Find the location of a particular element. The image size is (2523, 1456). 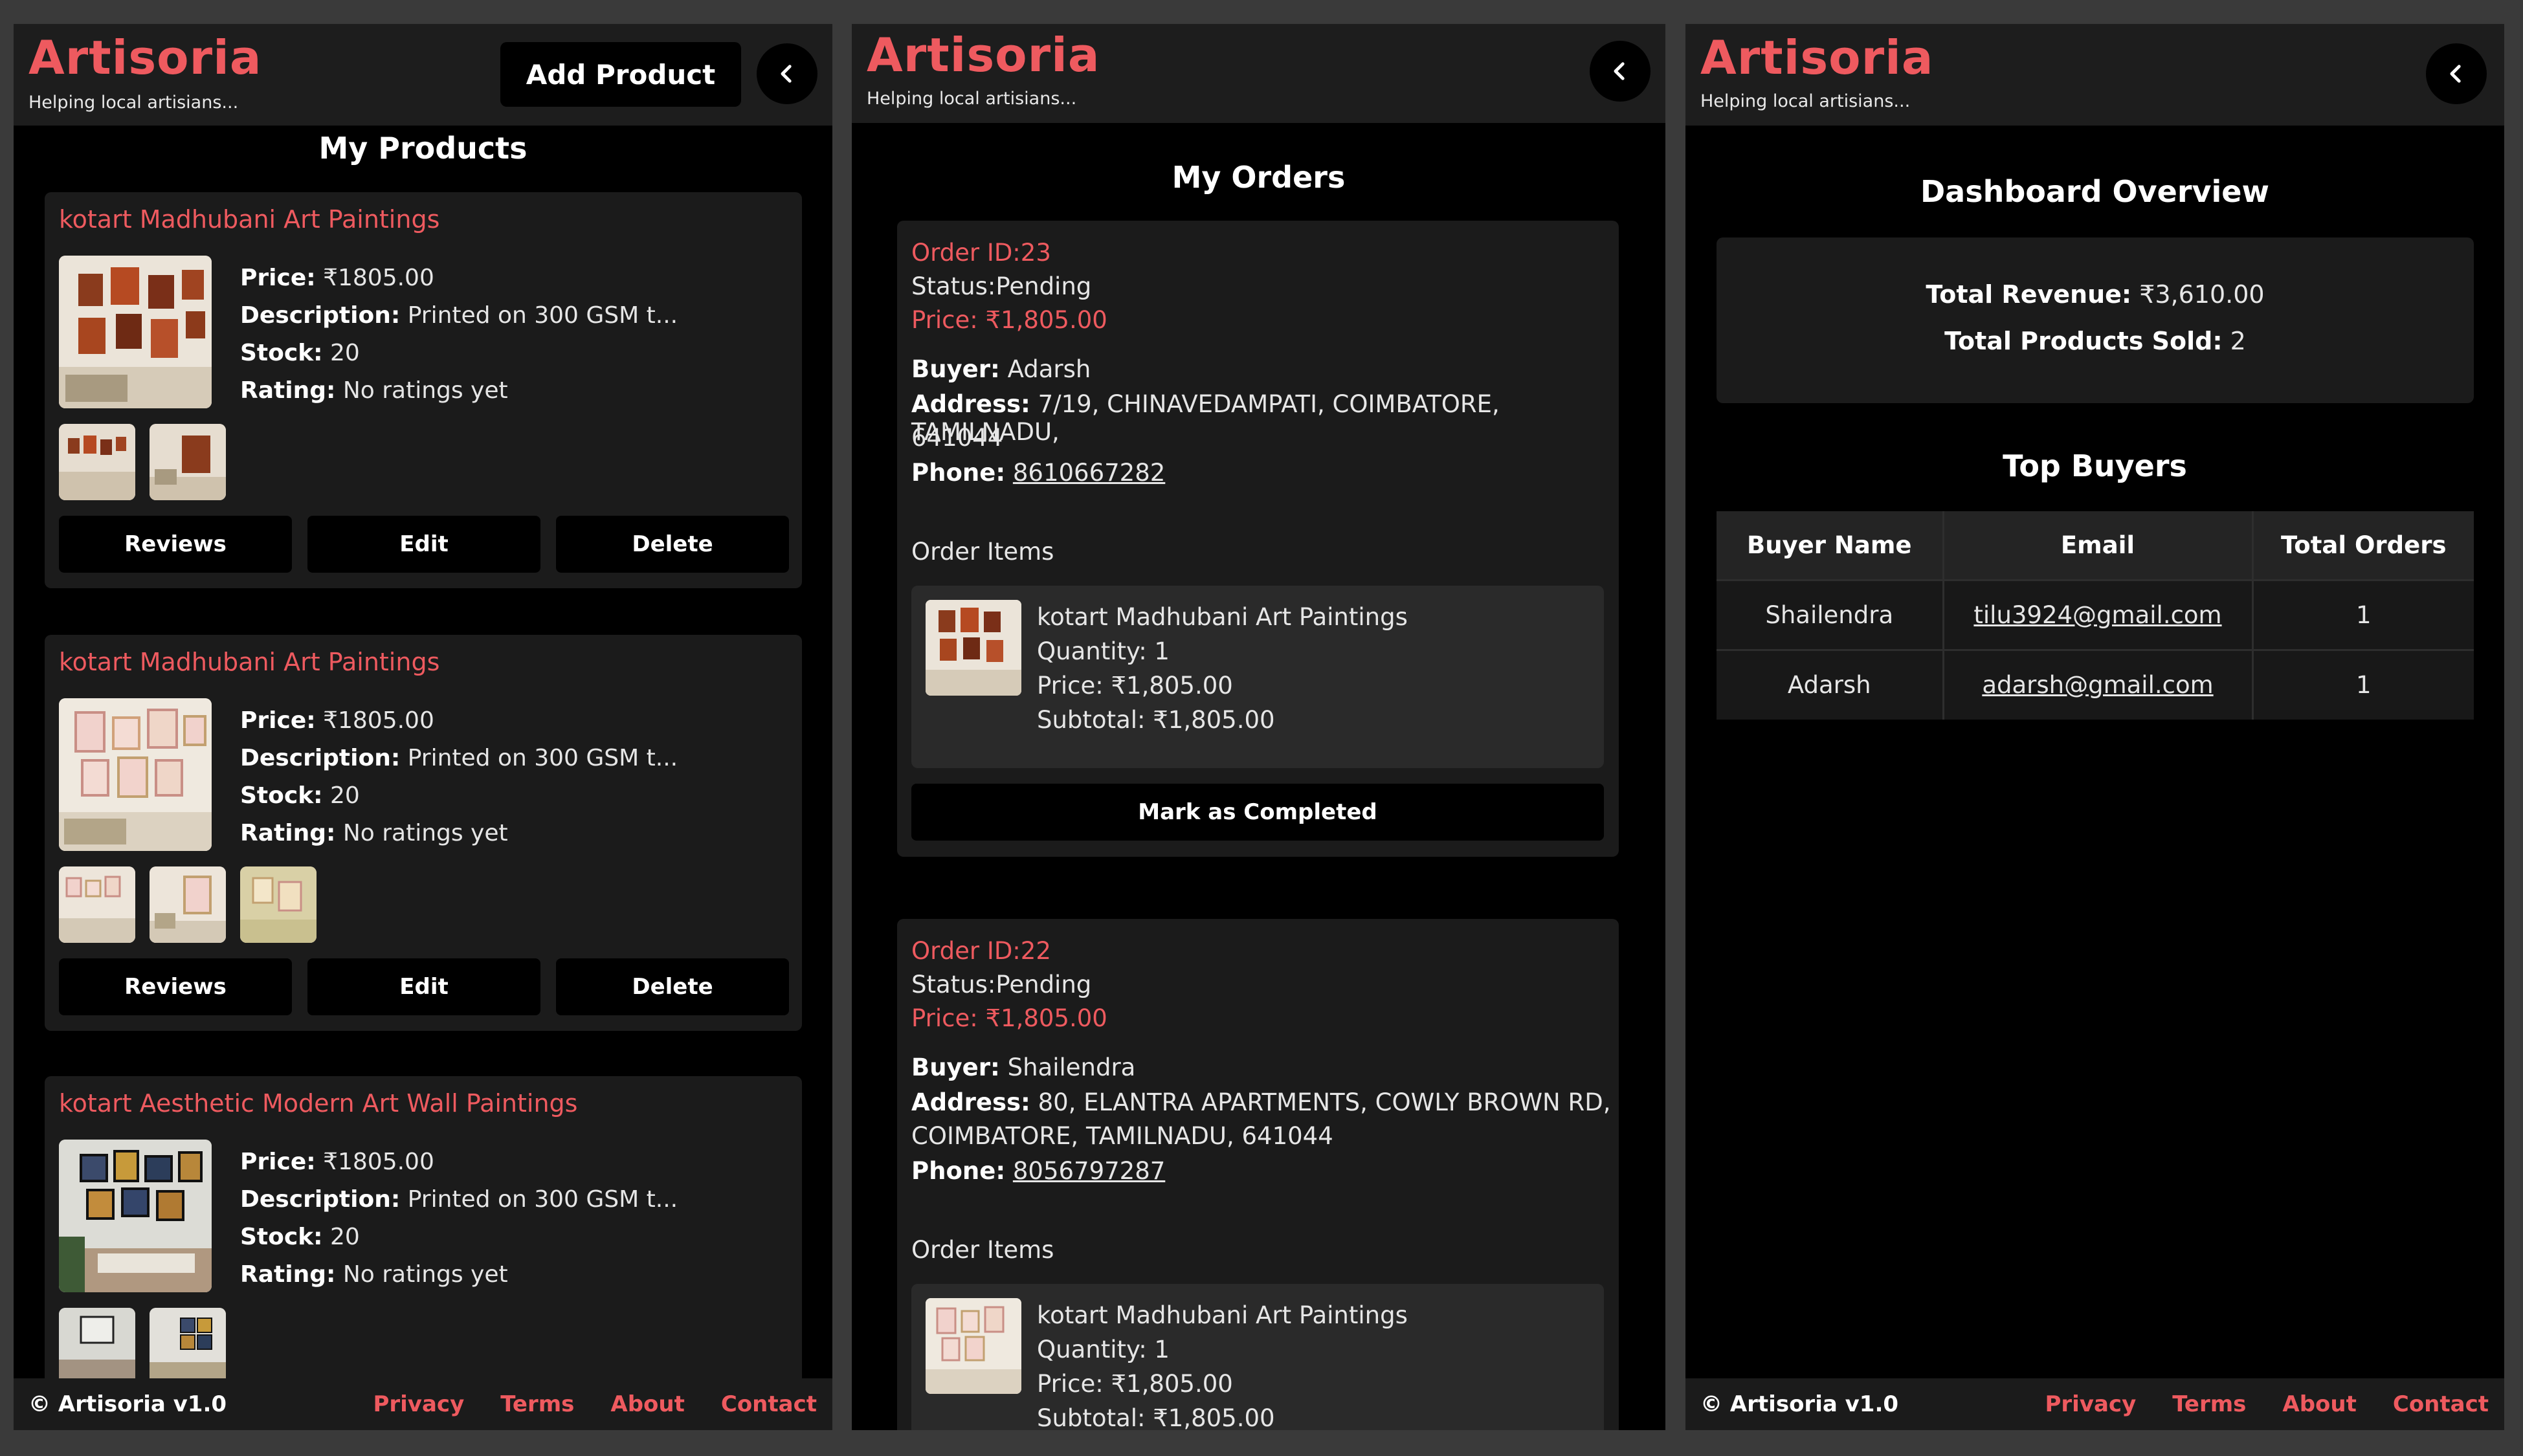

buyer-address: 80, ELANTRA APARTMENTS, COWLY BROWN RD, is located at coordinates (1324, 1102).